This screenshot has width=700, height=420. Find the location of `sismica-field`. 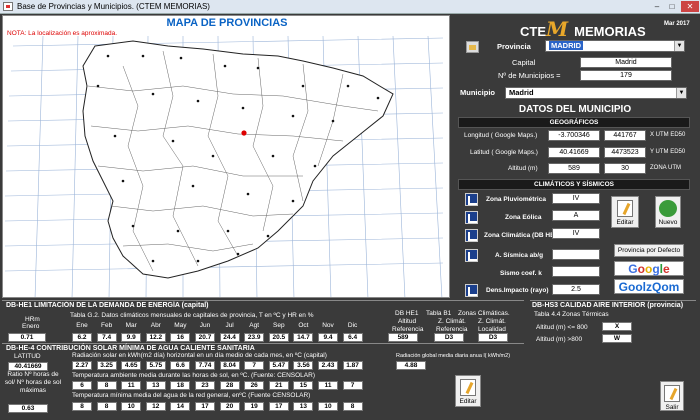

sismica-field is located at coordinates (576, 254).